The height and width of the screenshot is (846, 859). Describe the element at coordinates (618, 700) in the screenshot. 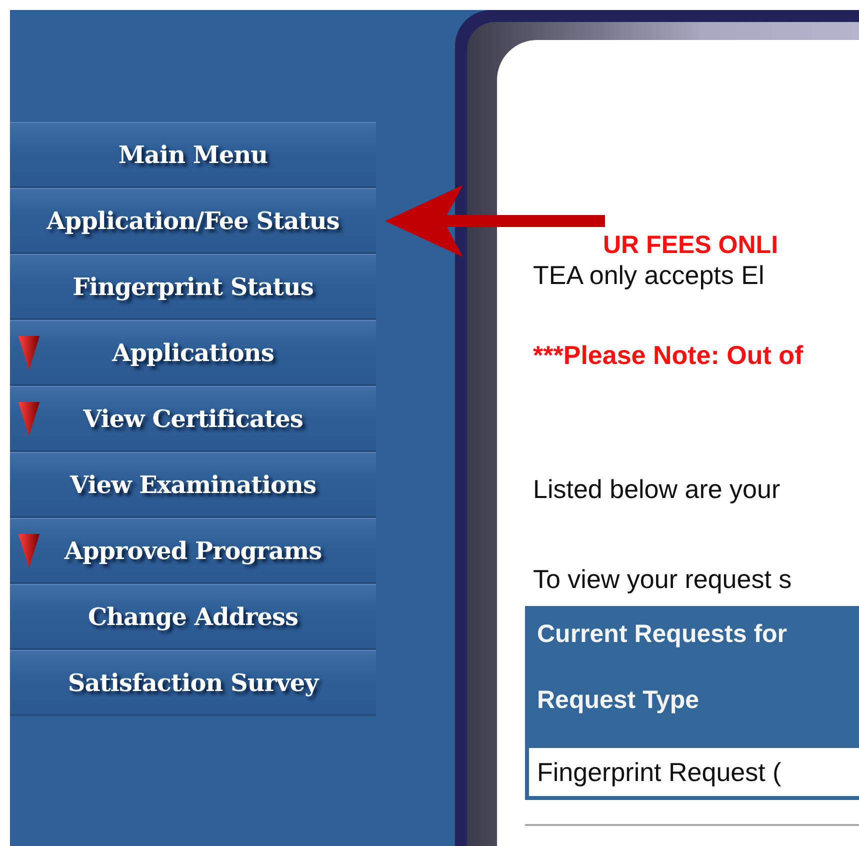

I see `column-header: Request Type` at that location.